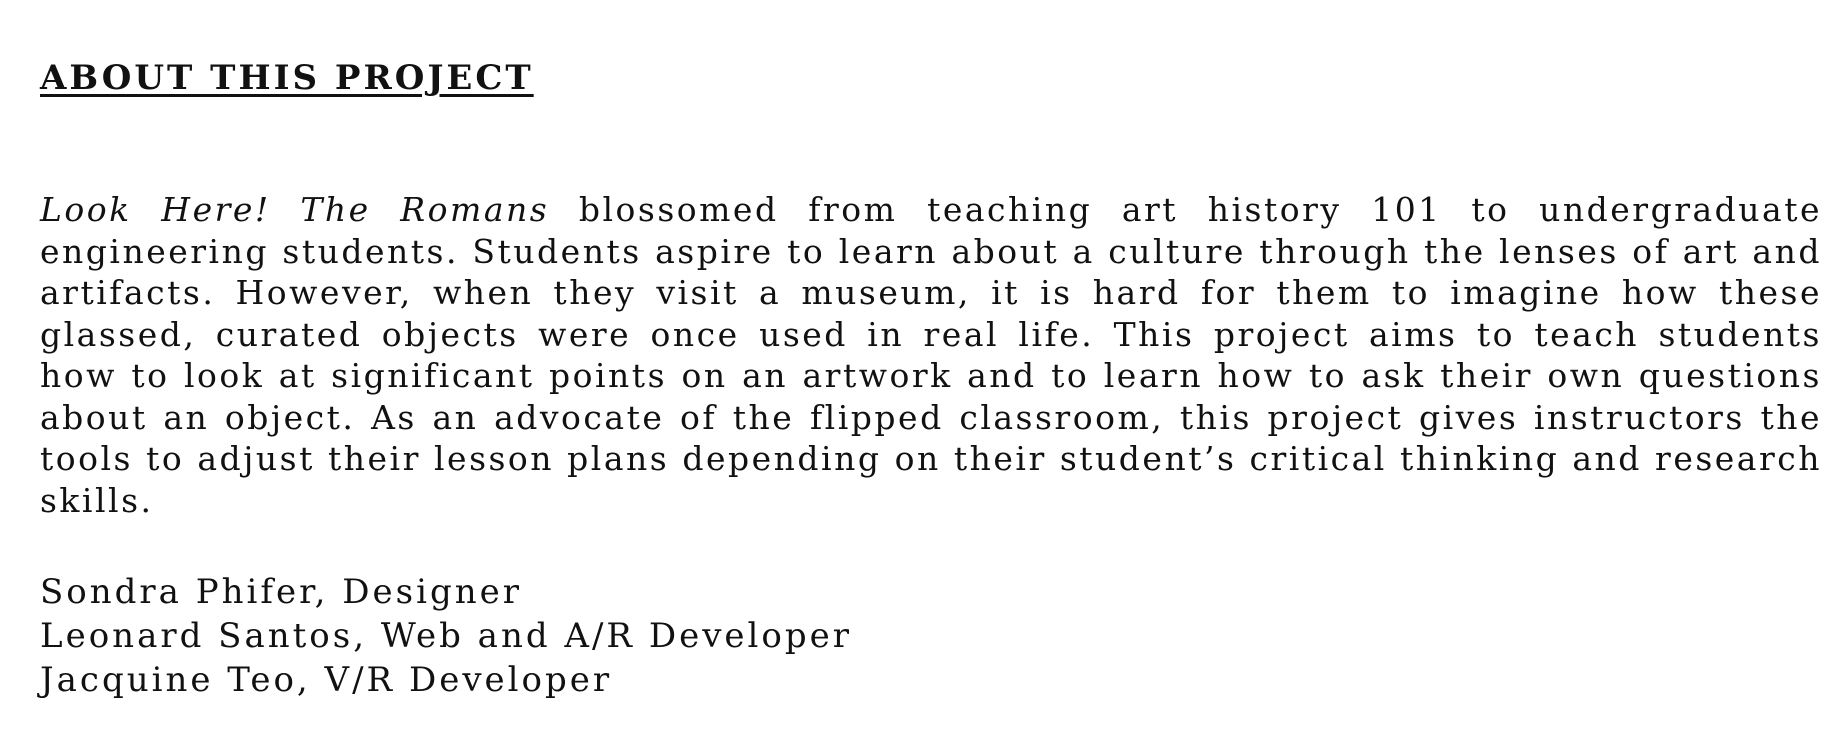  Describe the element at coordinates (326, 680) in the screenshot. I see `credit-item: Jacquine Teo, V/R Developer` at that location.